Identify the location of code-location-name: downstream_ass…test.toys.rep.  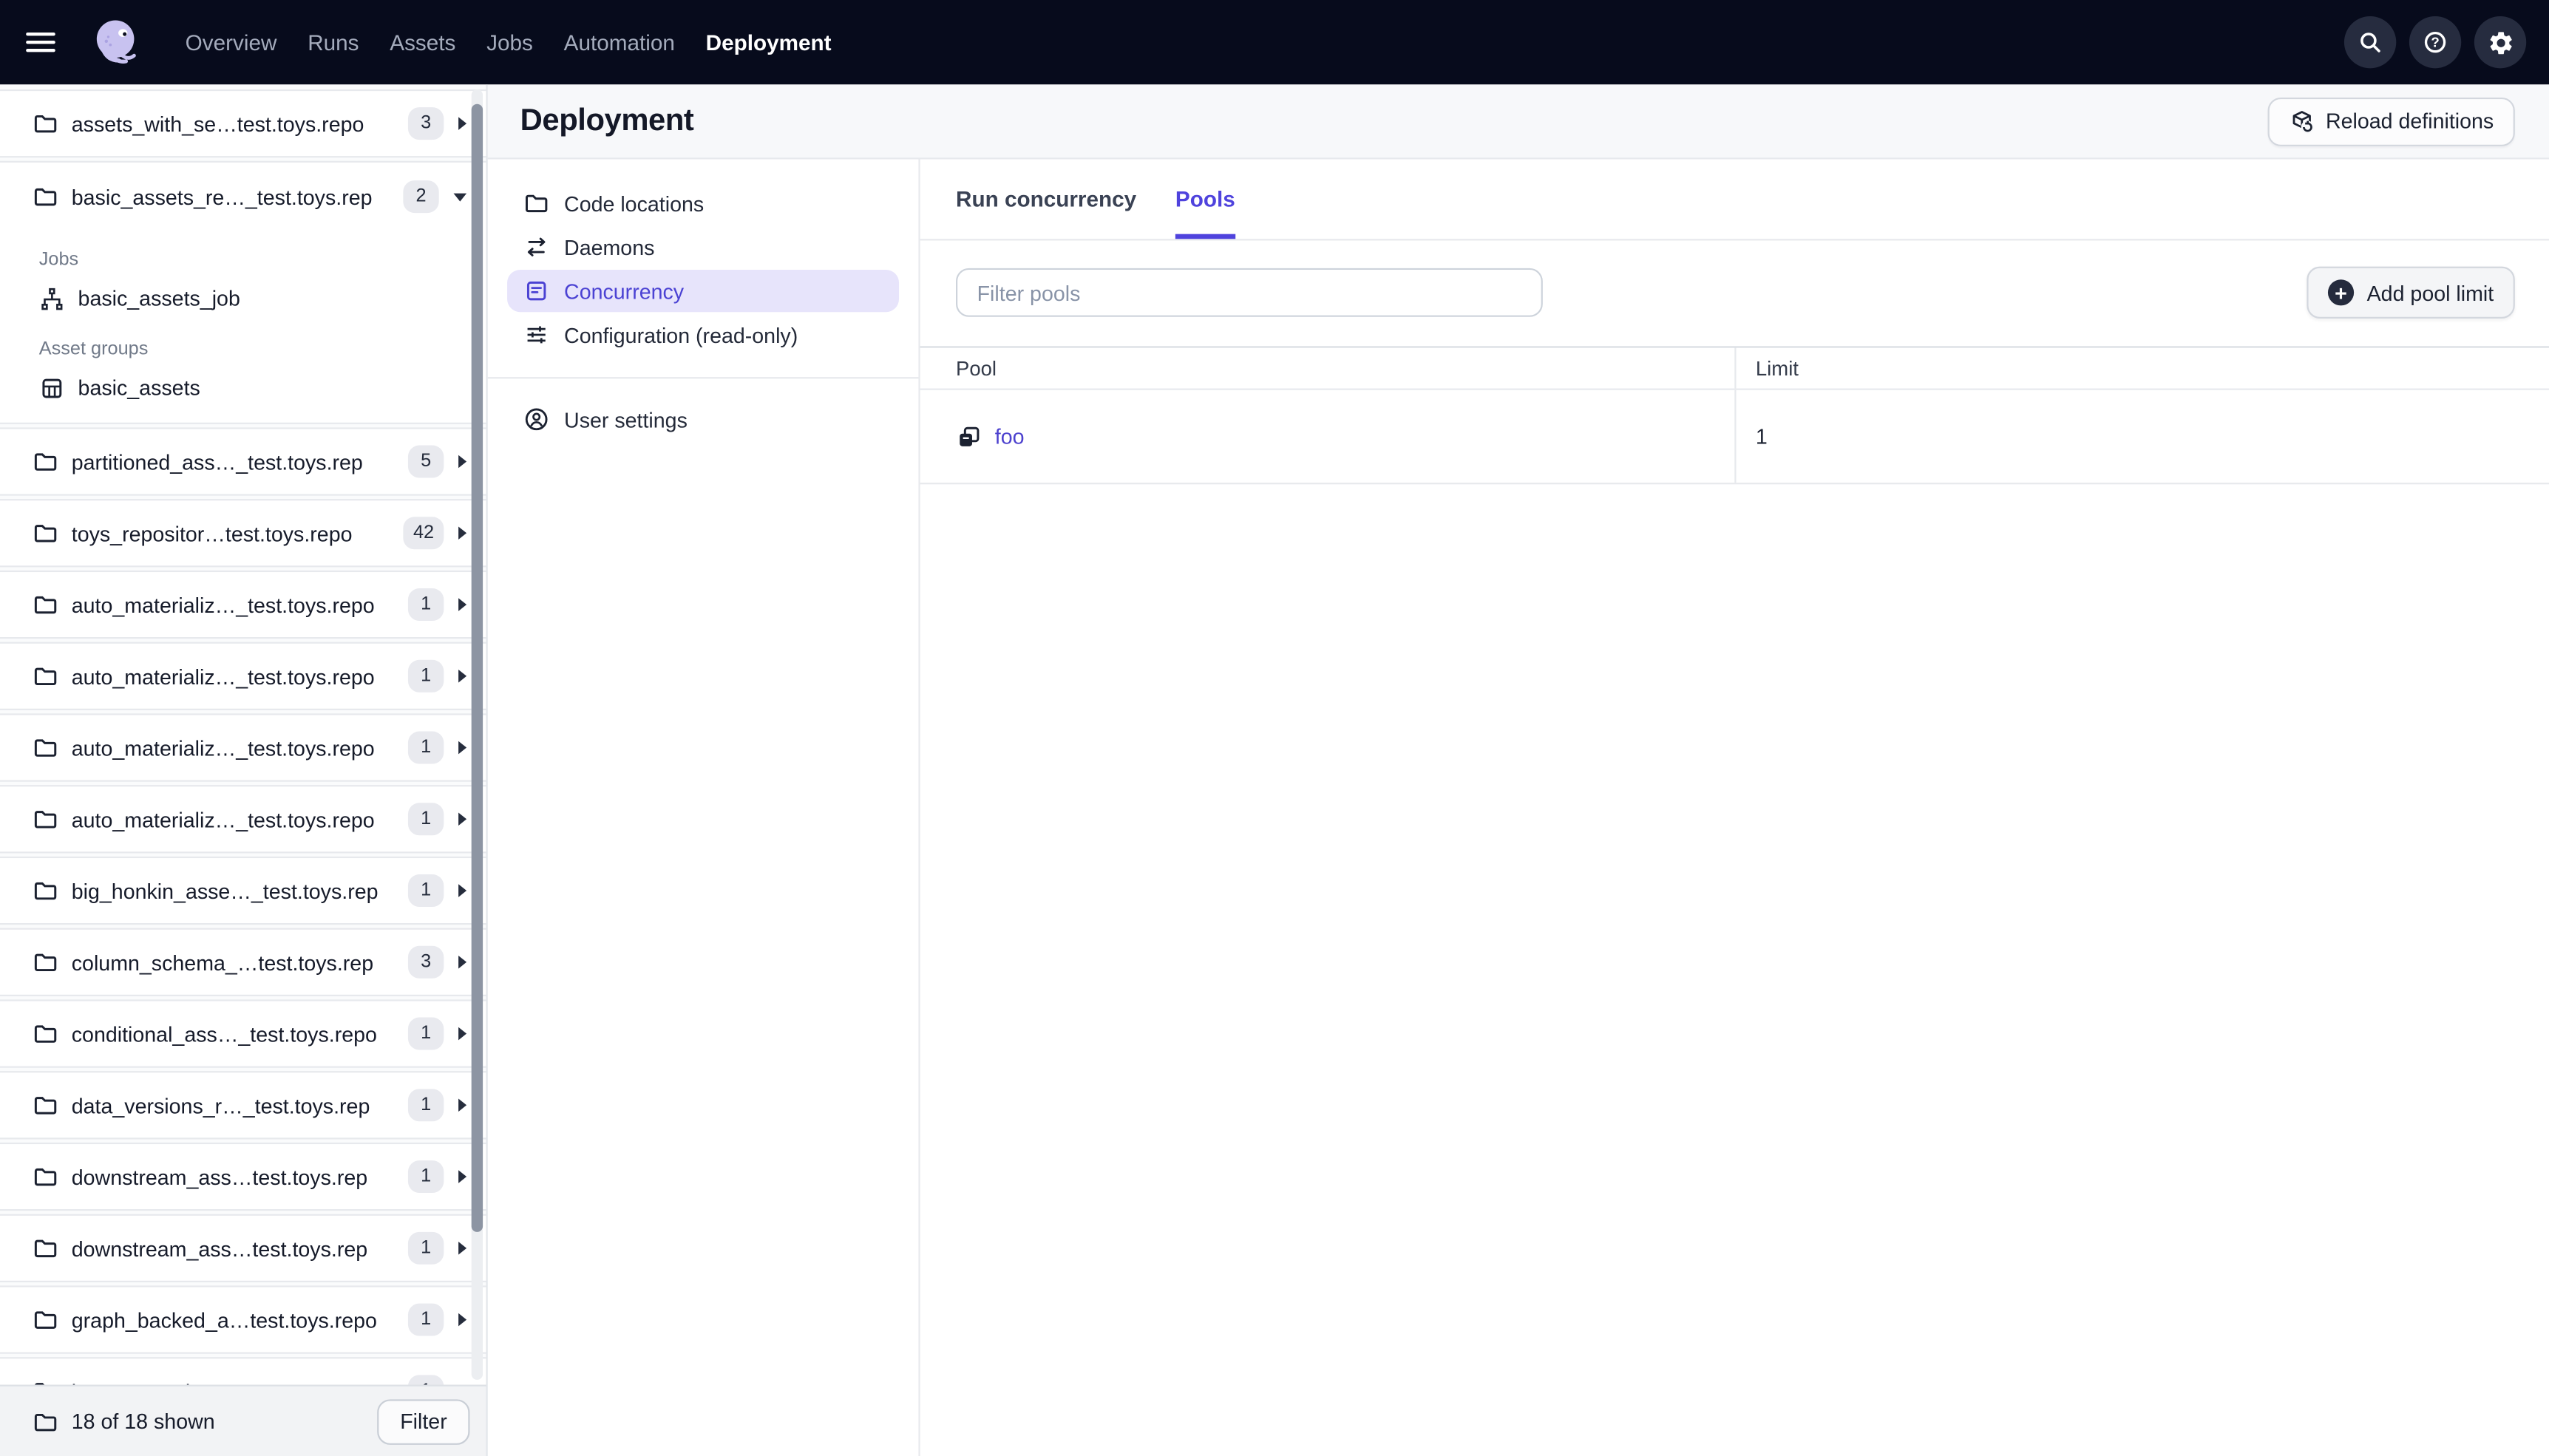
(219, 1176).